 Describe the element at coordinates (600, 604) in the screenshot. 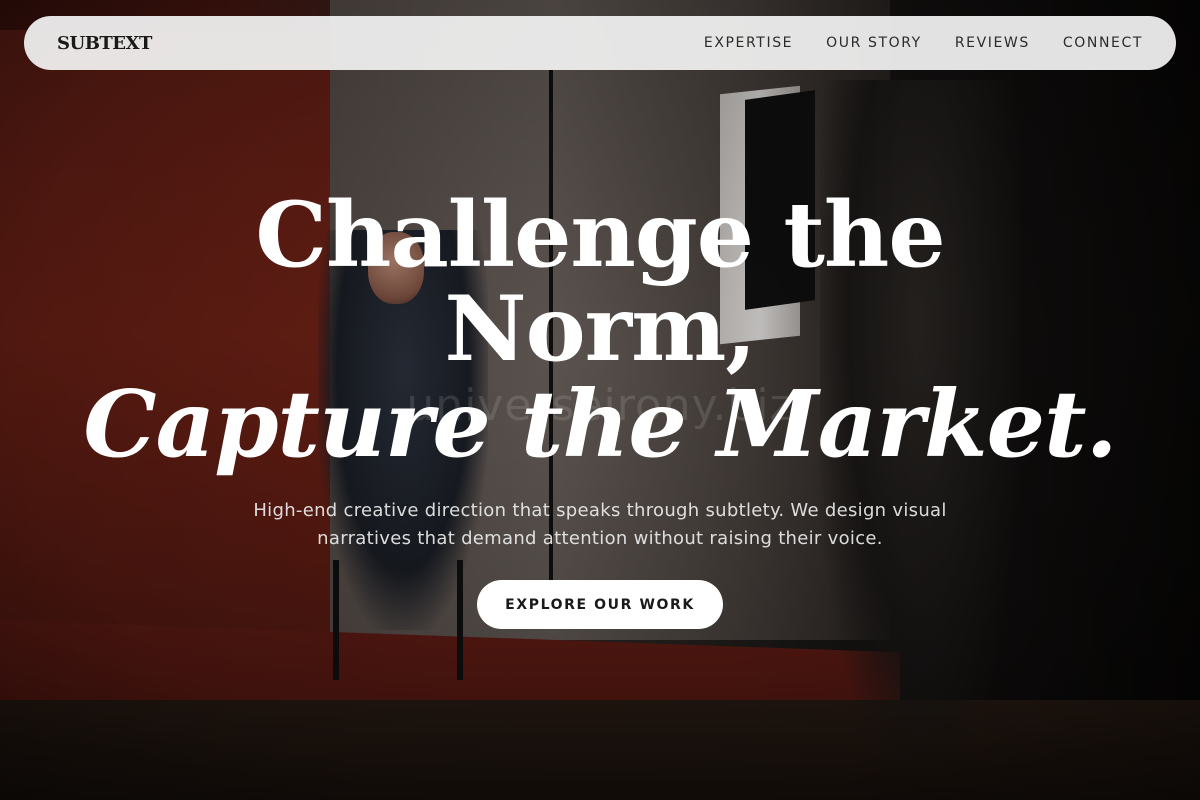

I see `explore-work-button: EXPLORE OUR WORK` at that location.